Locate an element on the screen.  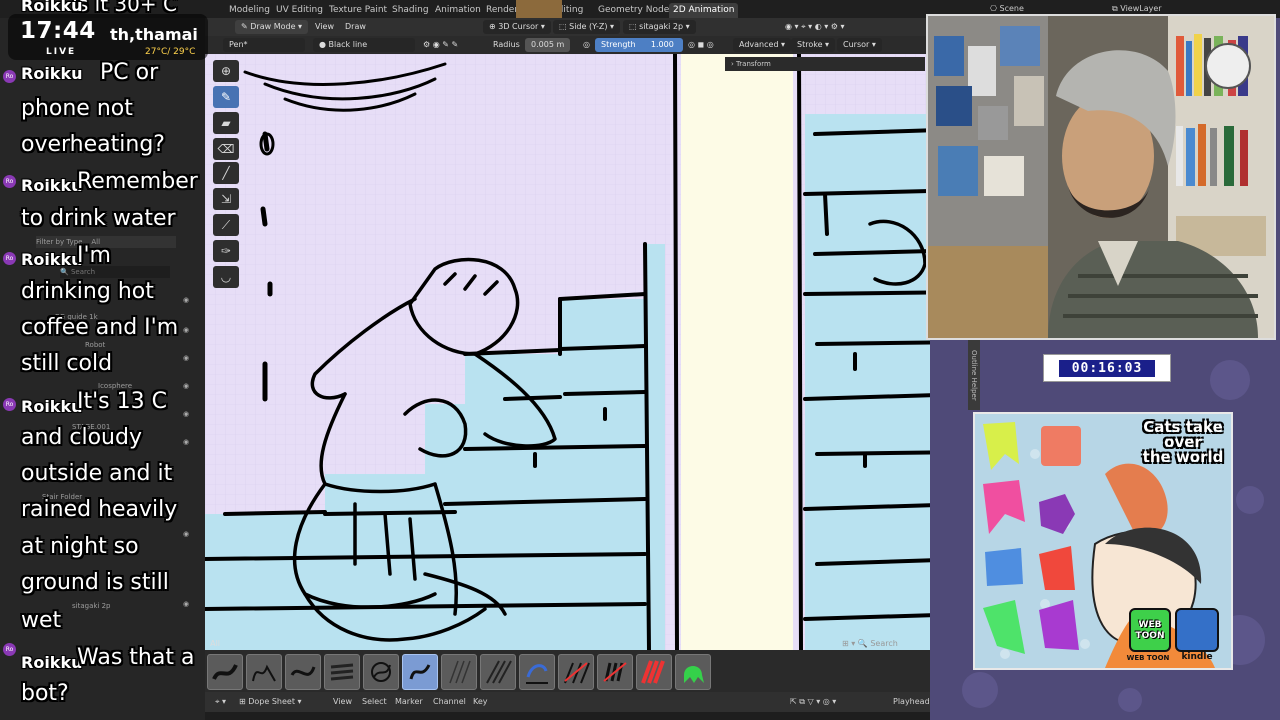
kindle-logo-icon is located at coordinates (1197, 630).